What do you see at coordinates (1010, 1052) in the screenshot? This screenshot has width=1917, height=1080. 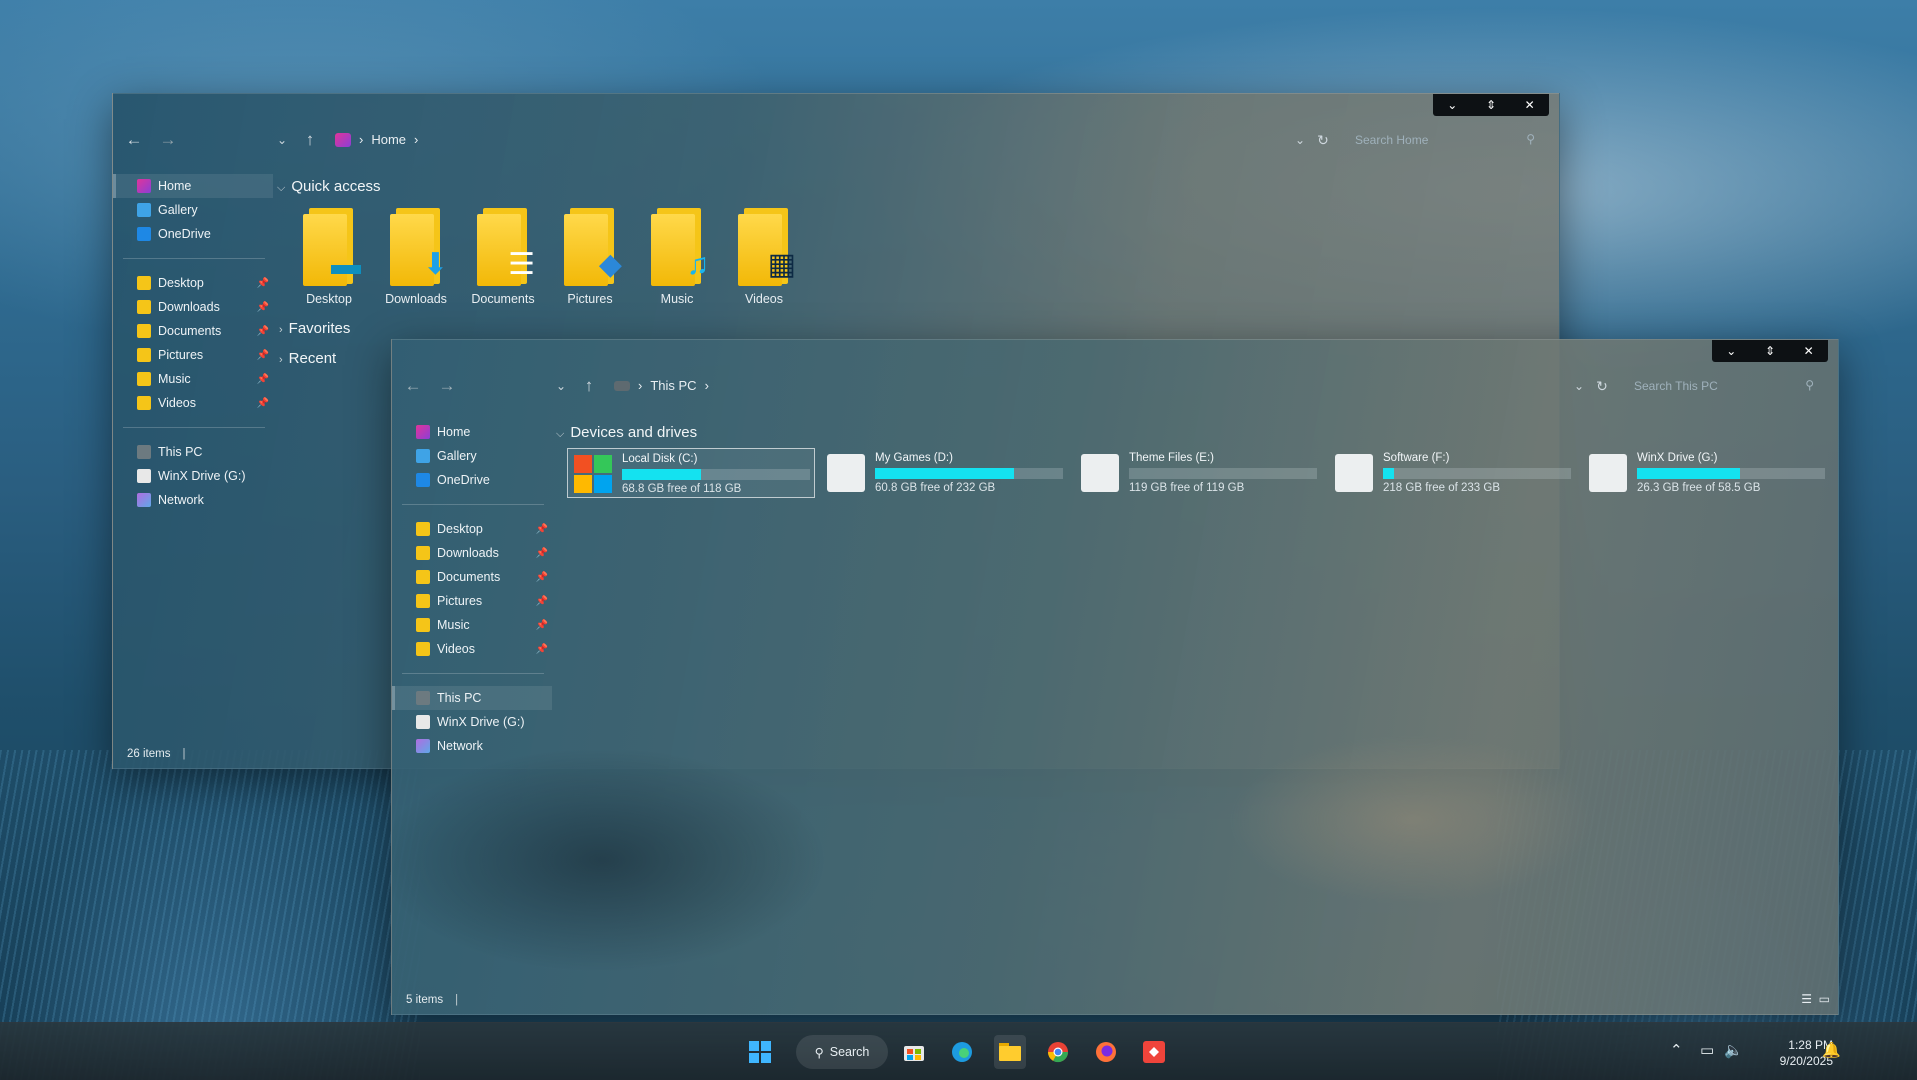 I see `file-explorer-taskbar-icon` at bounding box center [1010, 1052].